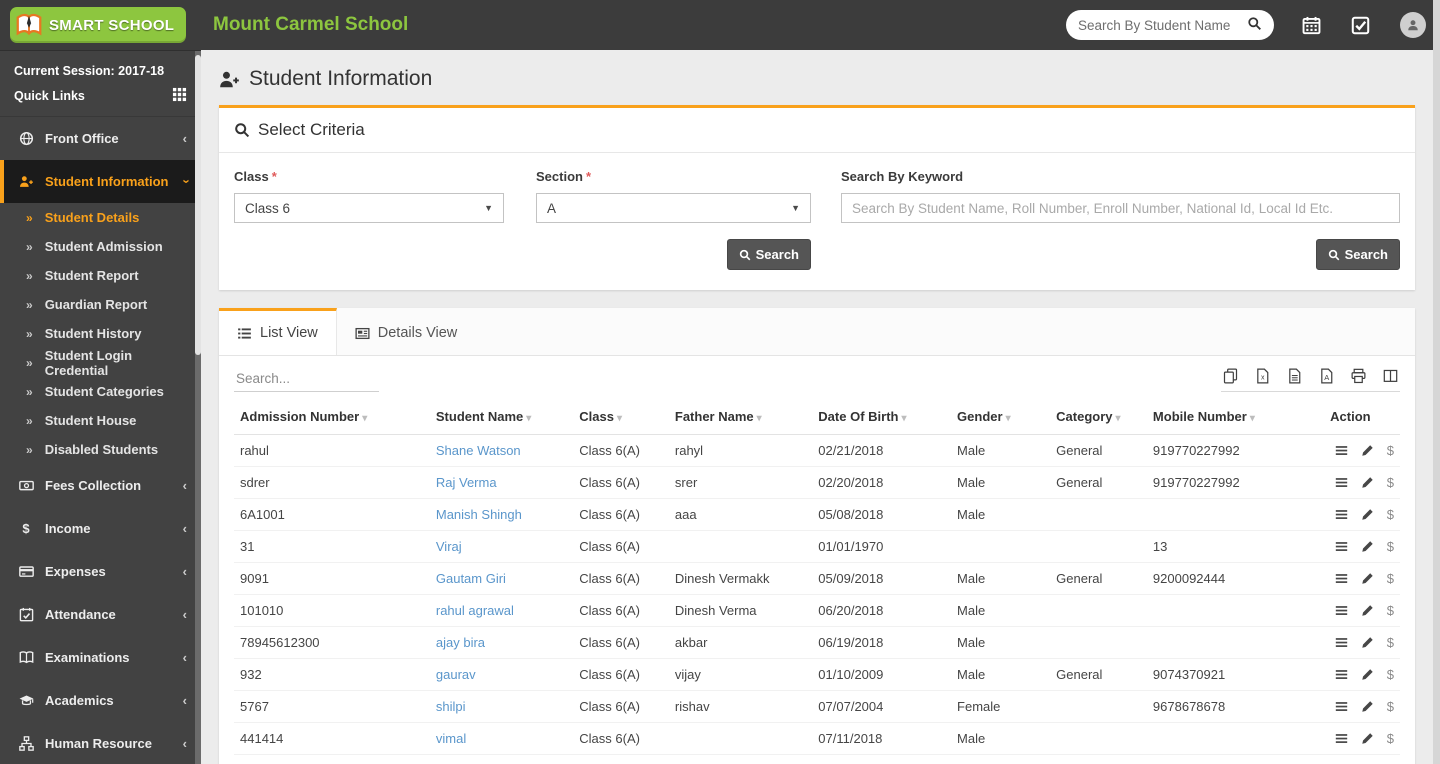 This screenshot has width=1440, height=764. I want to click on cell-action: $, so click(1362, 482).